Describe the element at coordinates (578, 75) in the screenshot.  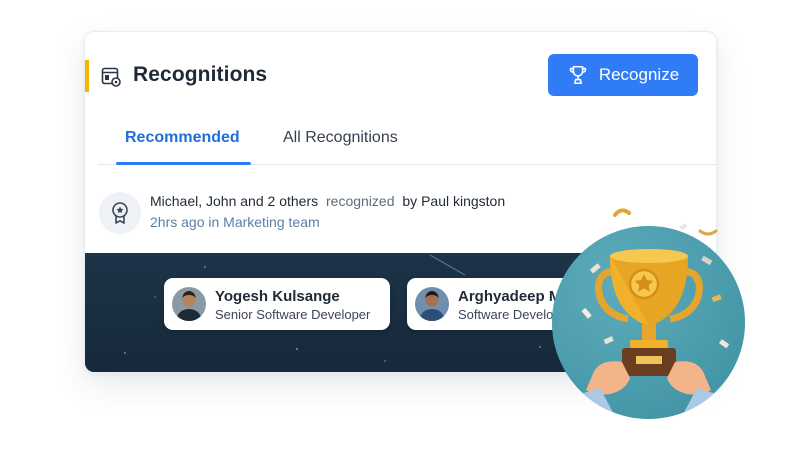
I see `trophy-icon` at that location.